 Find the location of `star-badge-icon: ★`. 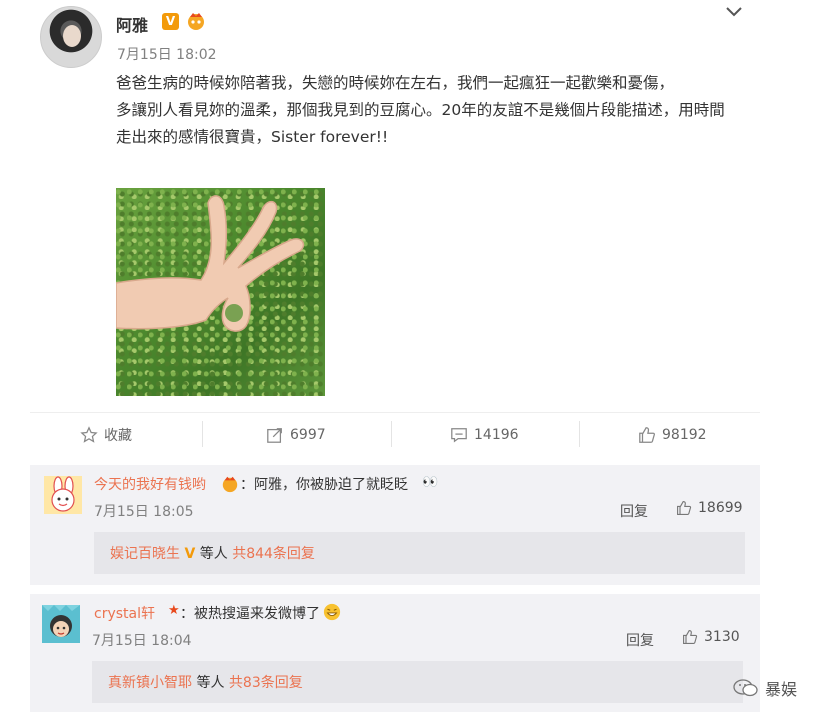

star-badge-icon: ★ is located at coordinates (174, 610).